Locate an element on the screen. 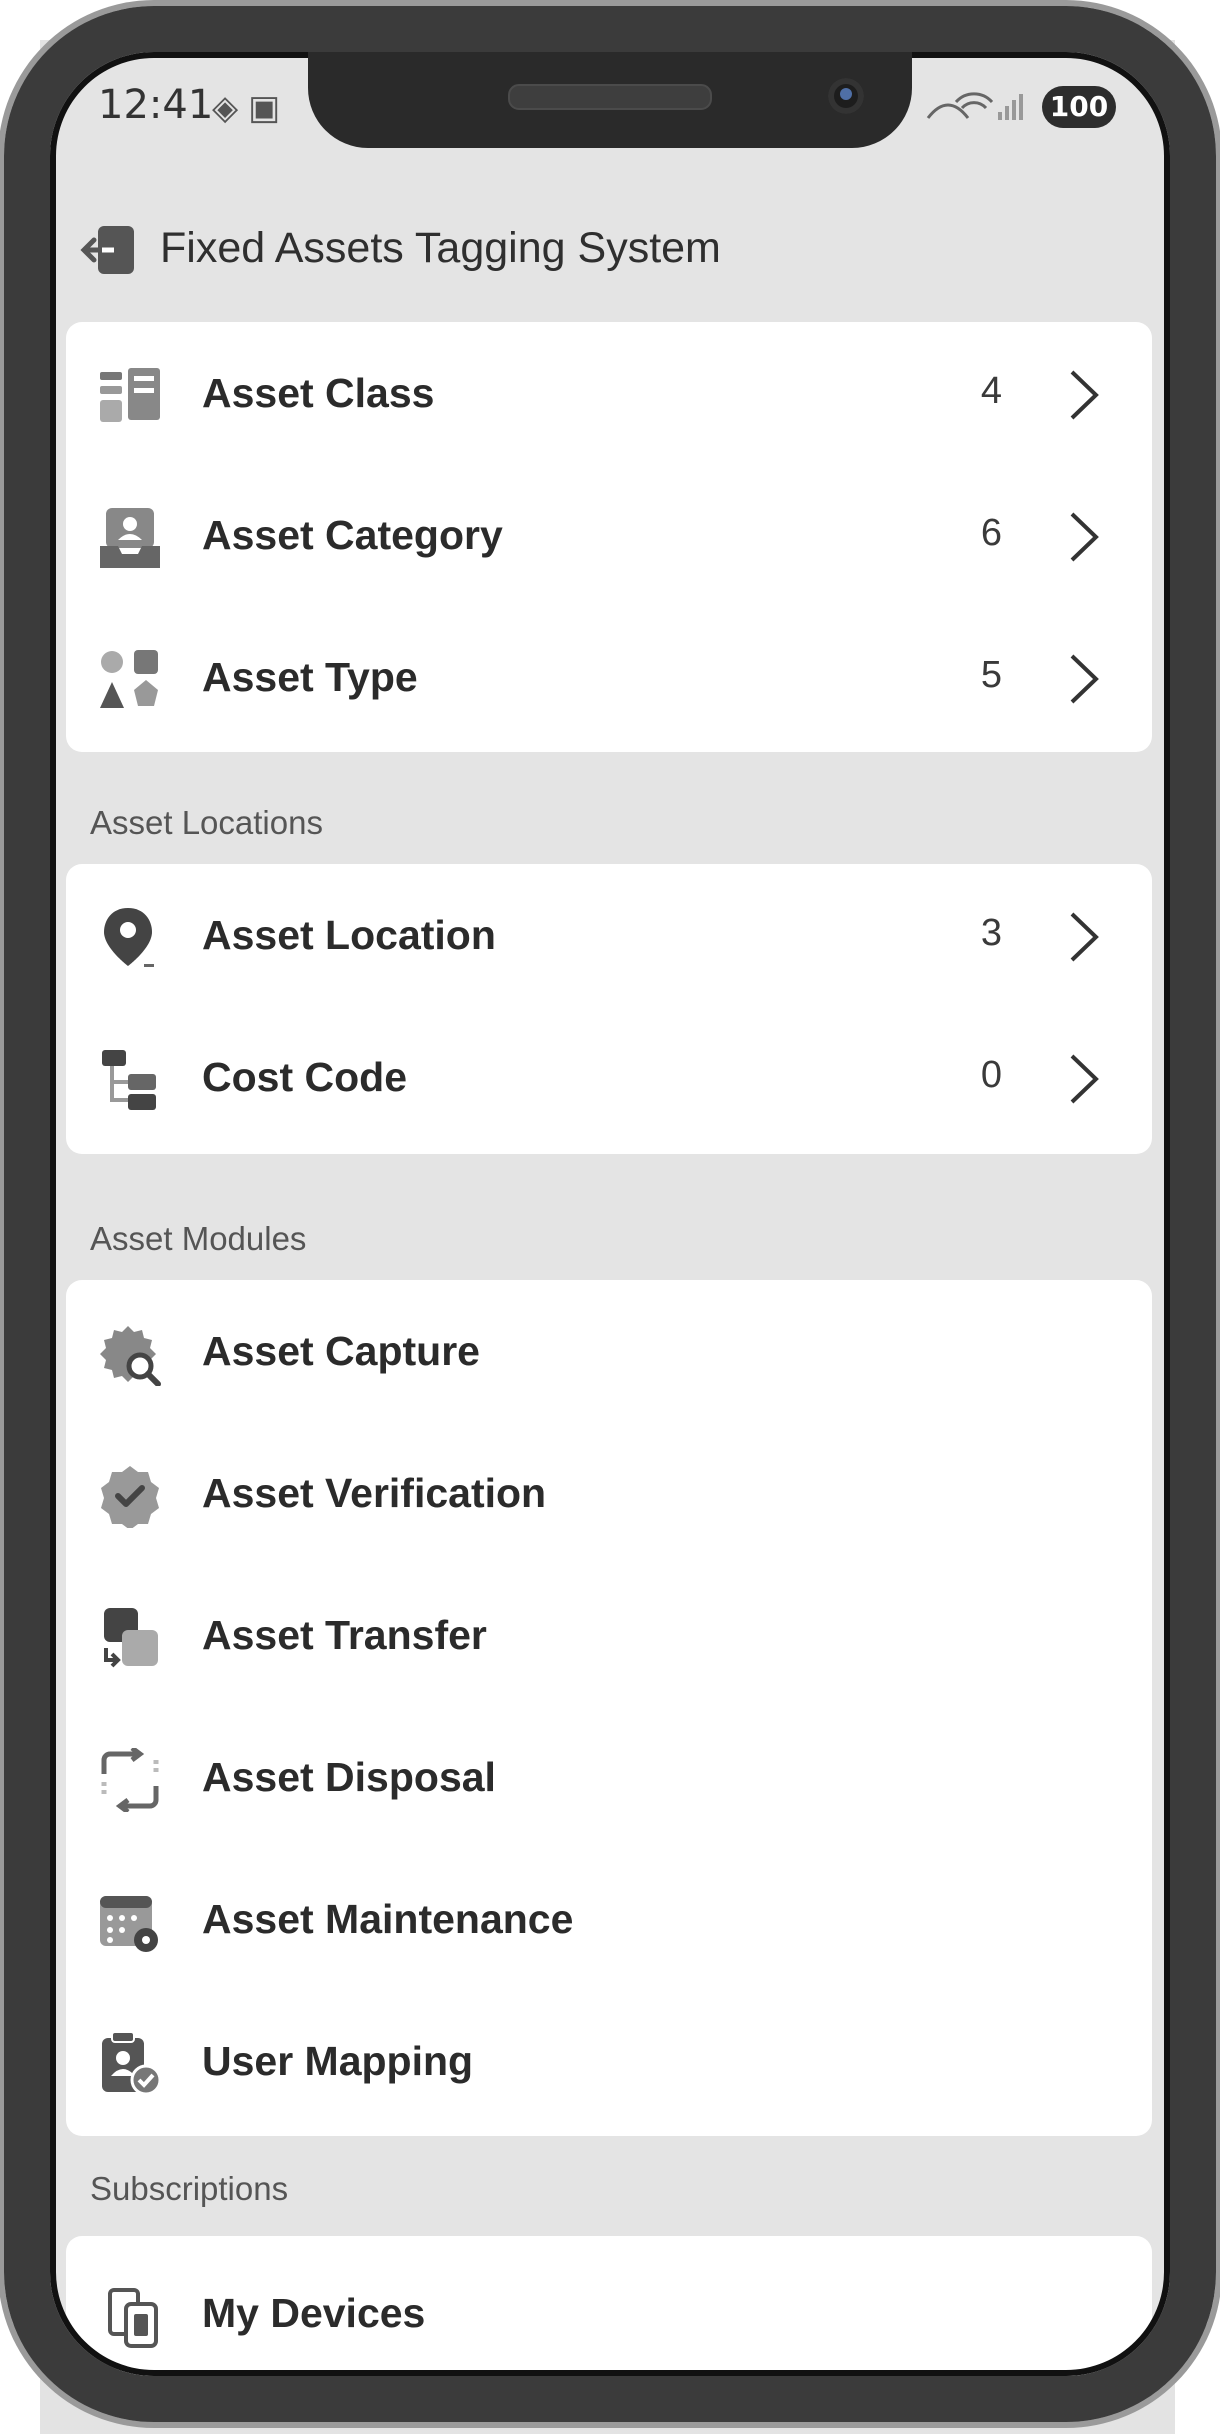 The width and height of the screenshot is (1220, 2434). speaker-grille is located at coordinates (610, 97).